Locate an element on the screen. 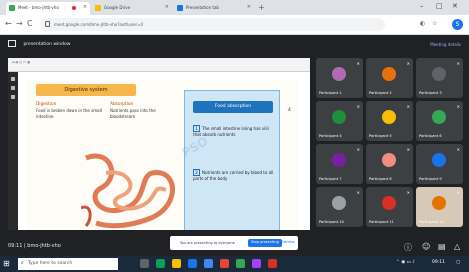 This screenshot has height=272, width=469. participant-name: Participant 12 is located at coordinates (431, 222).